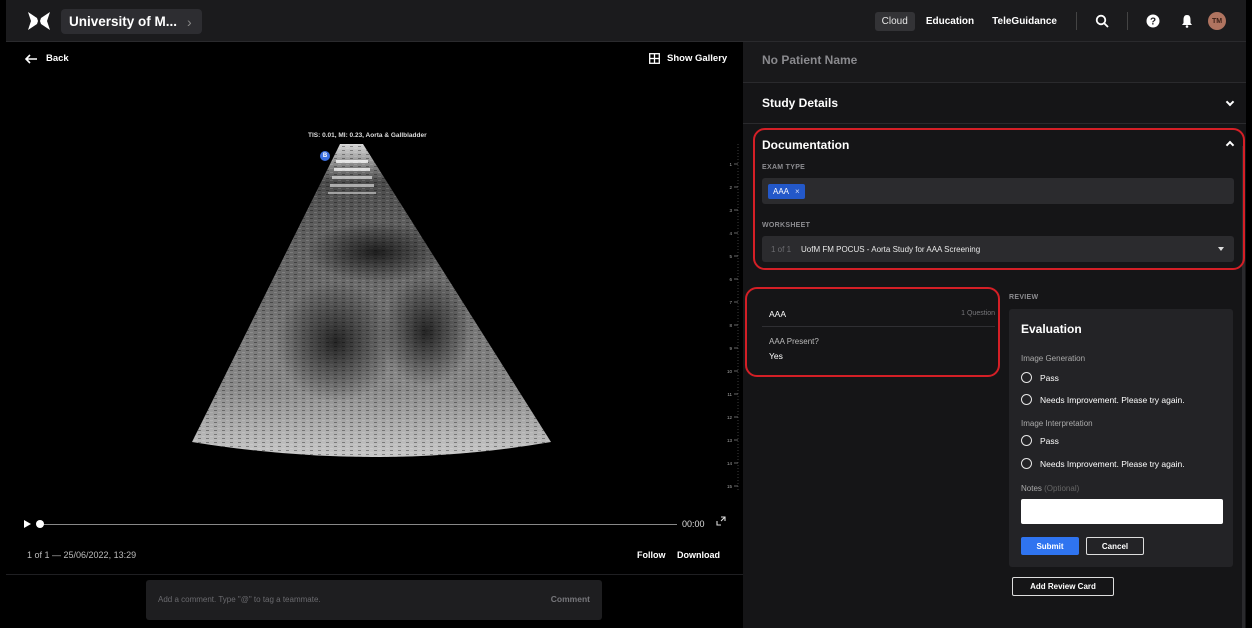  I want to click on question-card-header: AAA 1 Question, so click(878, 315).